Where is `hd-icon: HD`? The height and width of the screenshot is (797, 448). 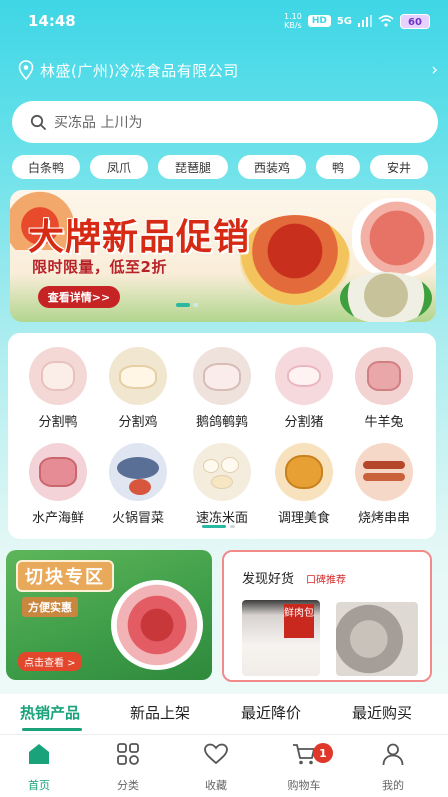
hd-icon: HD is located at coordinates (319, 21).